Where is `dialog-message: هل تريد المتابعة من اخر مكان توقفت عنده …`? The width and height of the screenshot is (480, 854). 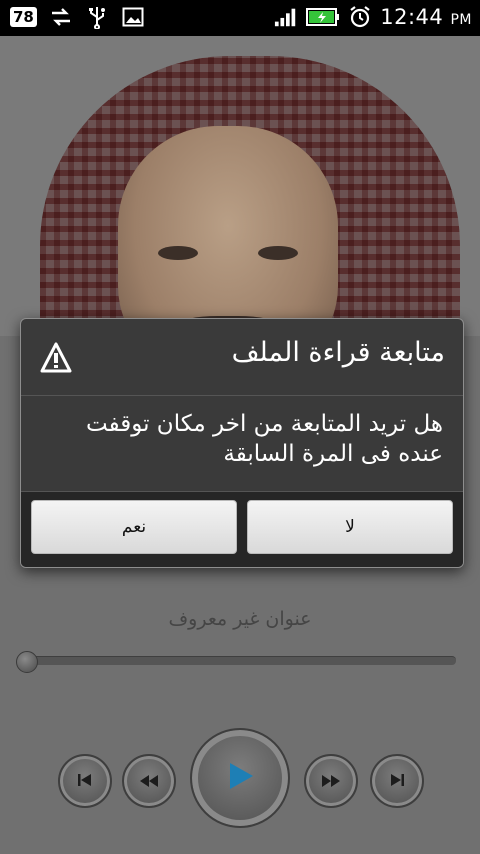 dialog-message: هل تريد المتابعة من اخر مكان توقفت عنده … is located at coordinates (264, 439).